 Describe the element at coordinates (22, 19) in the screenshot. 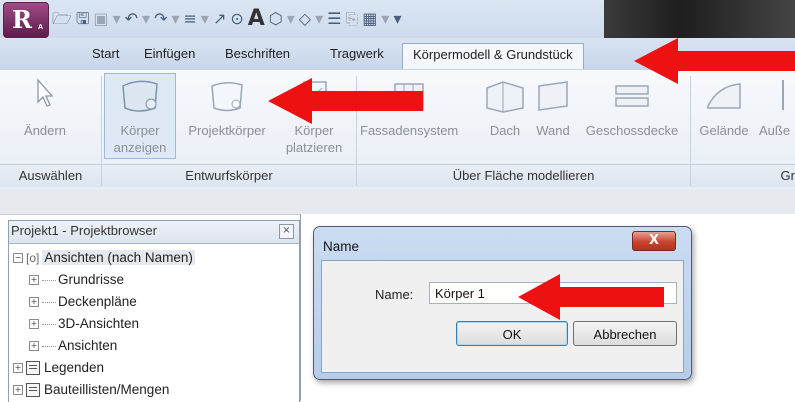

I see `app-logo-letter: R` at that location.